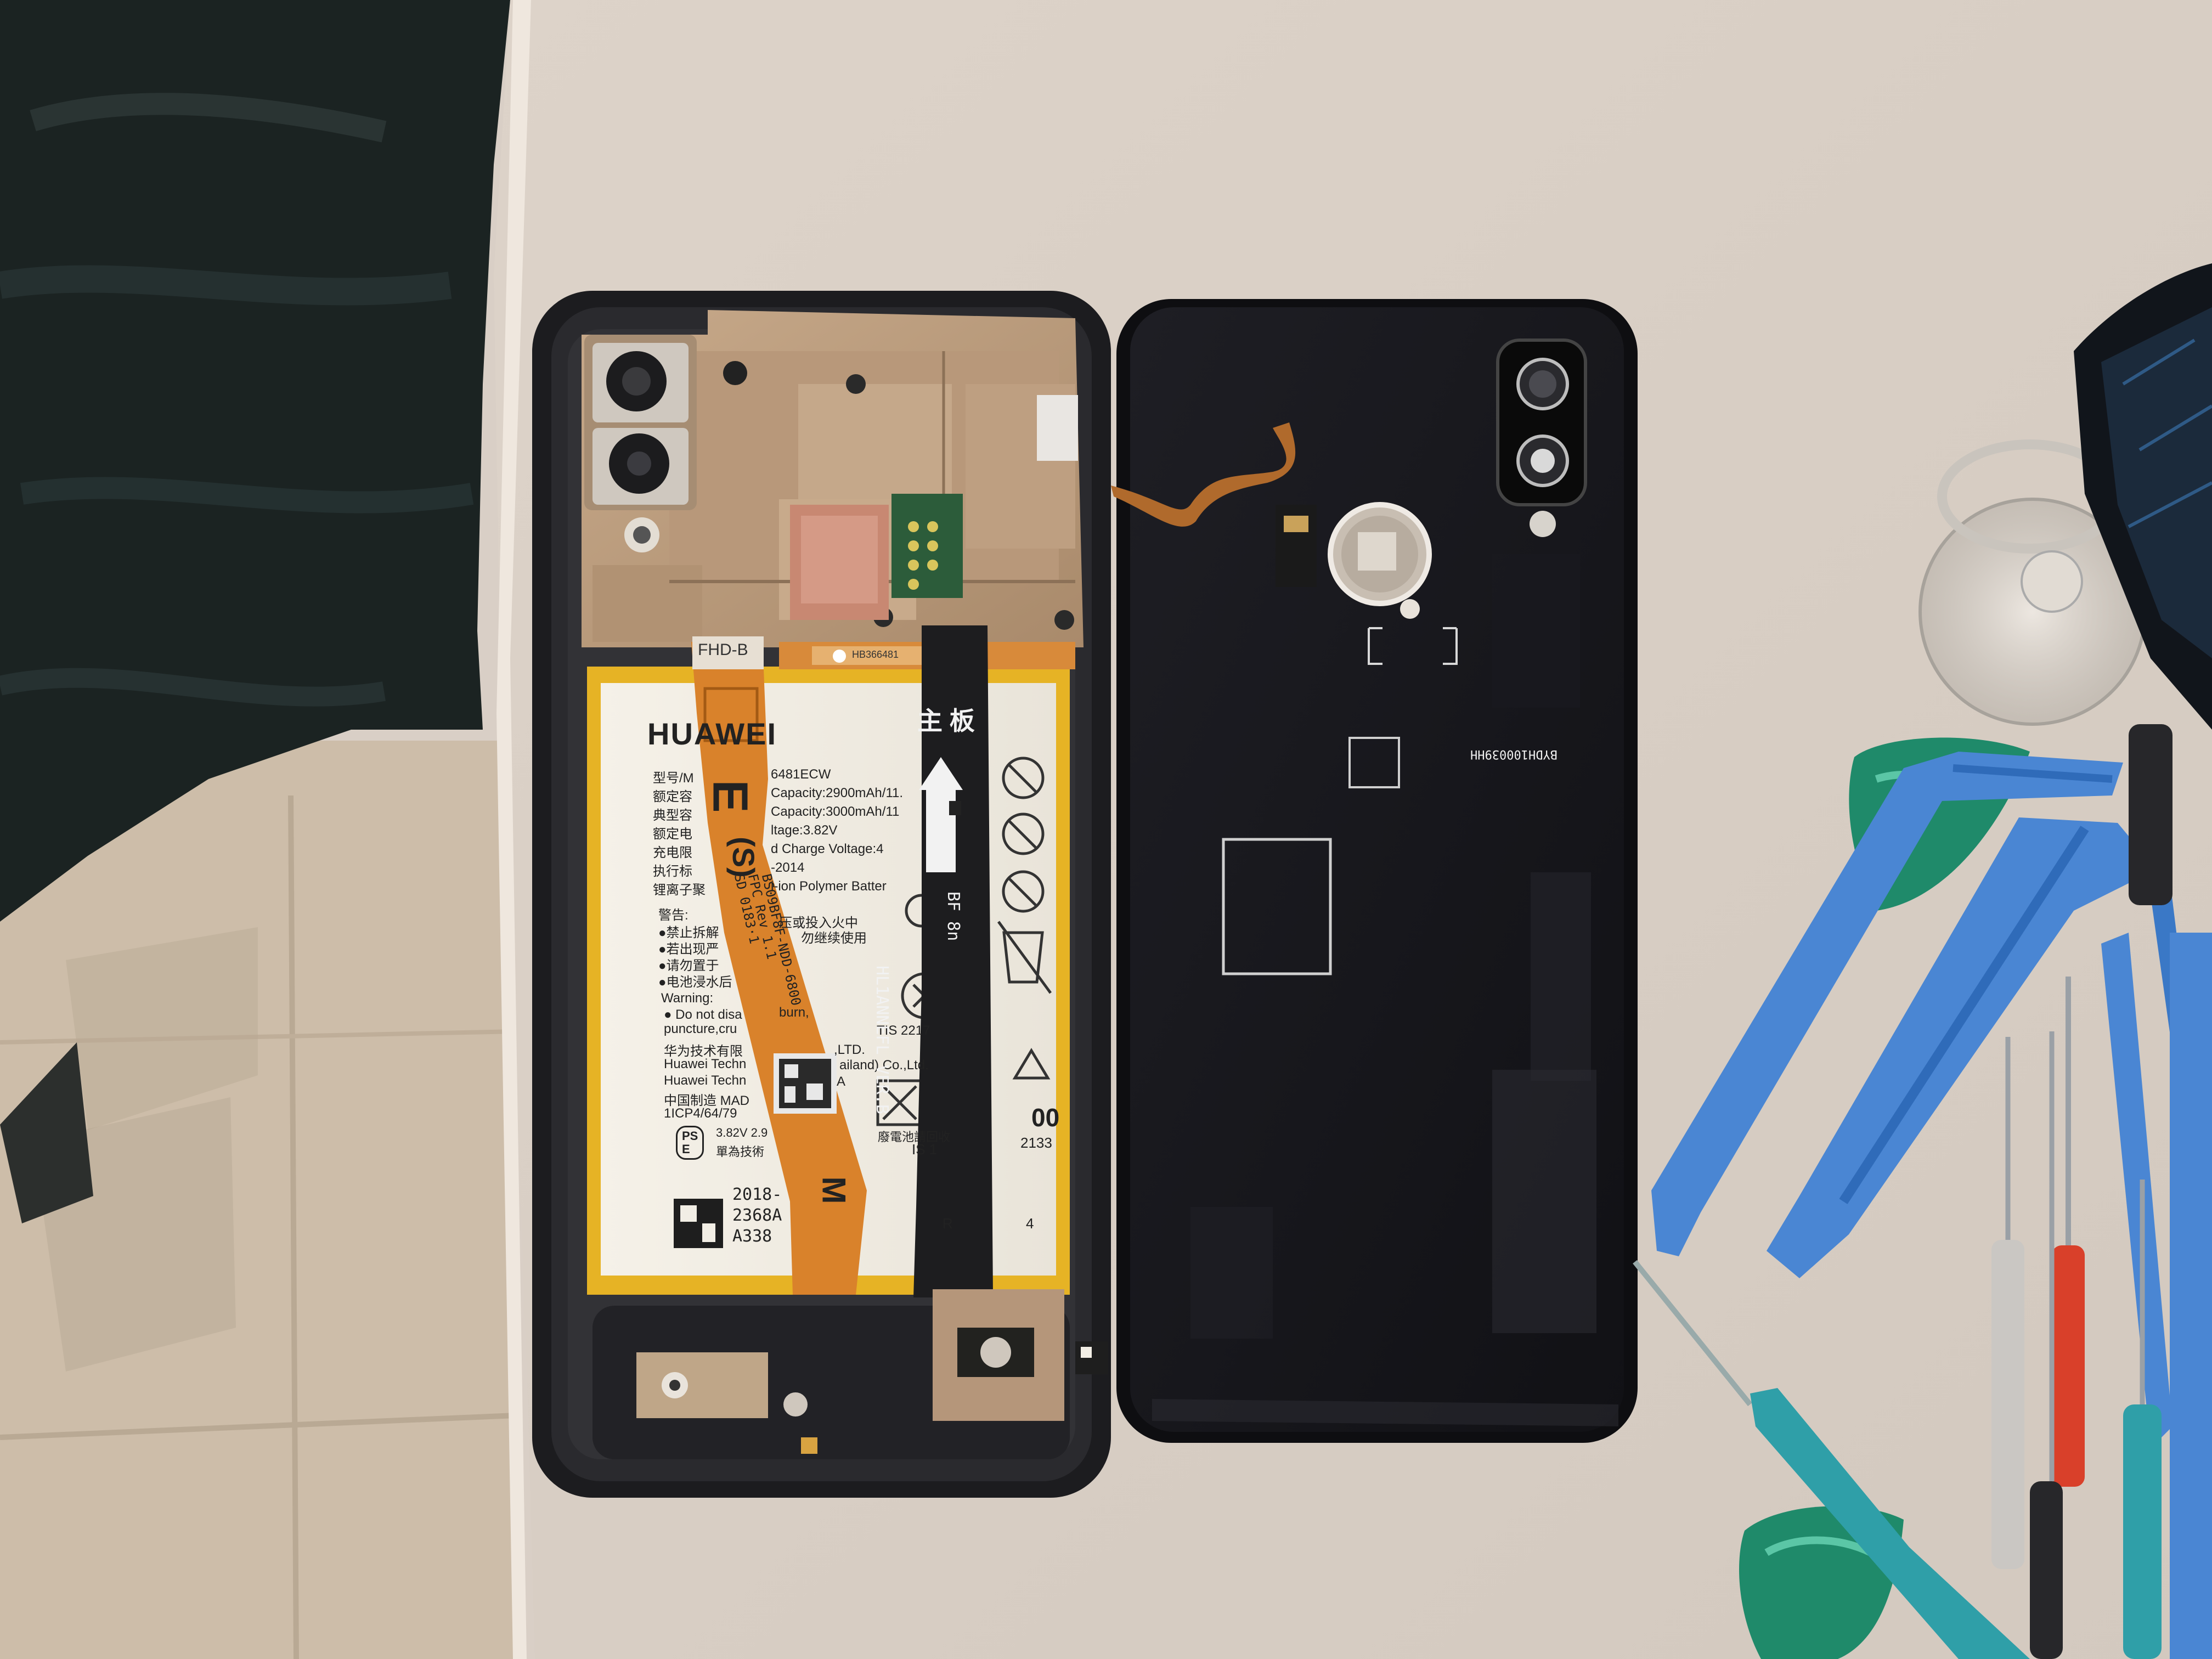 This screenshot has width=2212, height=1659. Describe the element at coordinates (831, 1374) in the screenshot. I see `bottom-board` at that location.